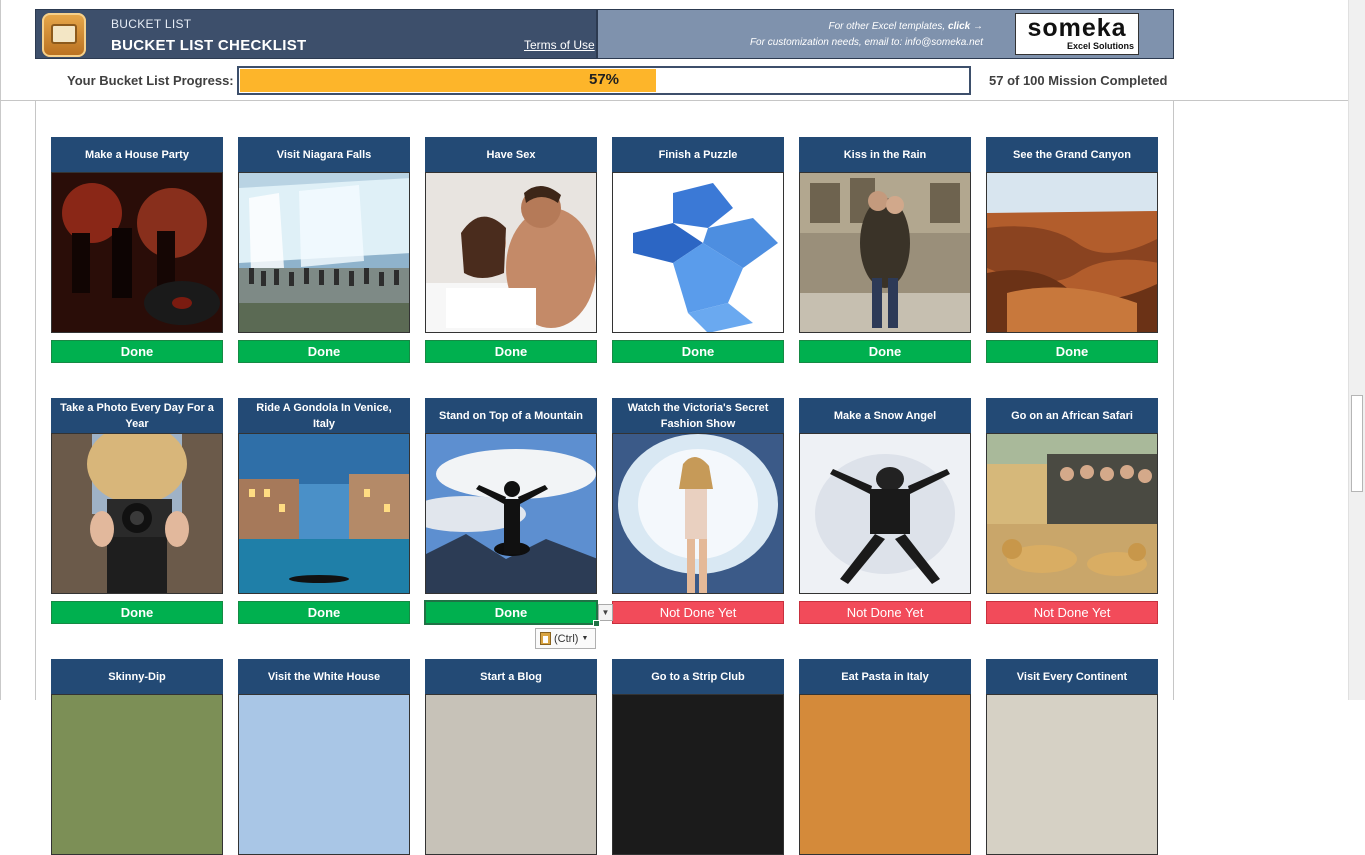  What do you see at coordinates (150, 80) in the screenshot?
I see `progress-label: Your Bucket List Progress:` at bounding box center [150, 80].